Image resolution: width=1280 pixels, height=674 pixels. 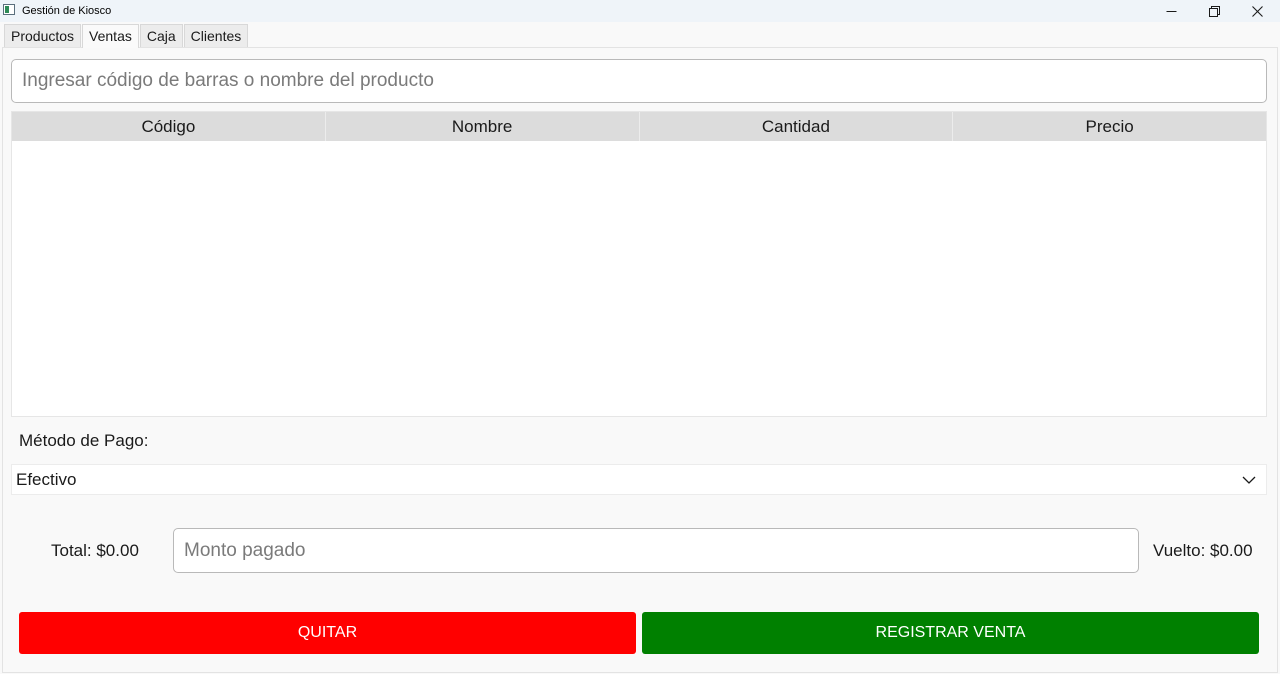 I want to click on tab-bar: Productos Ventas Caja Clientes, so click(x=126, y=36).